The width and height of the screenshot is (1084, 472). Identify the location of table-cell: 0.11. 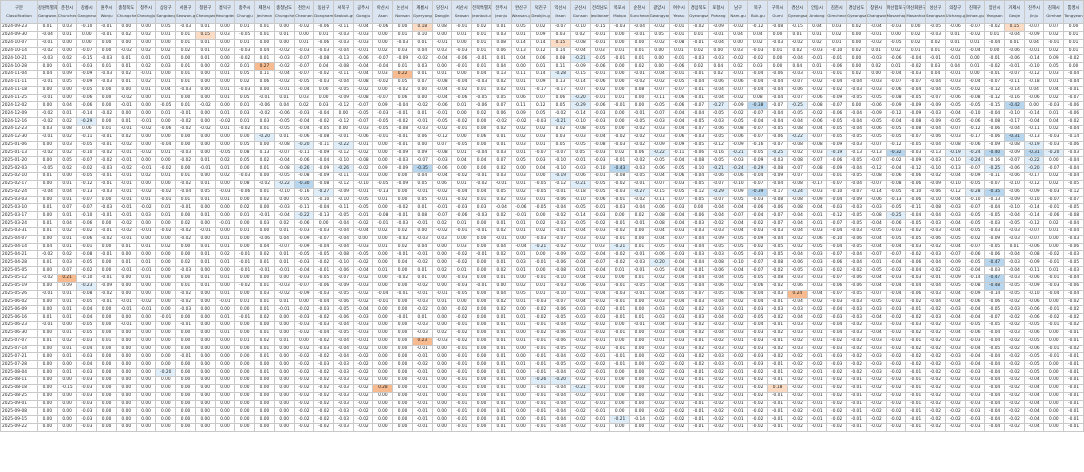
(521, 74).